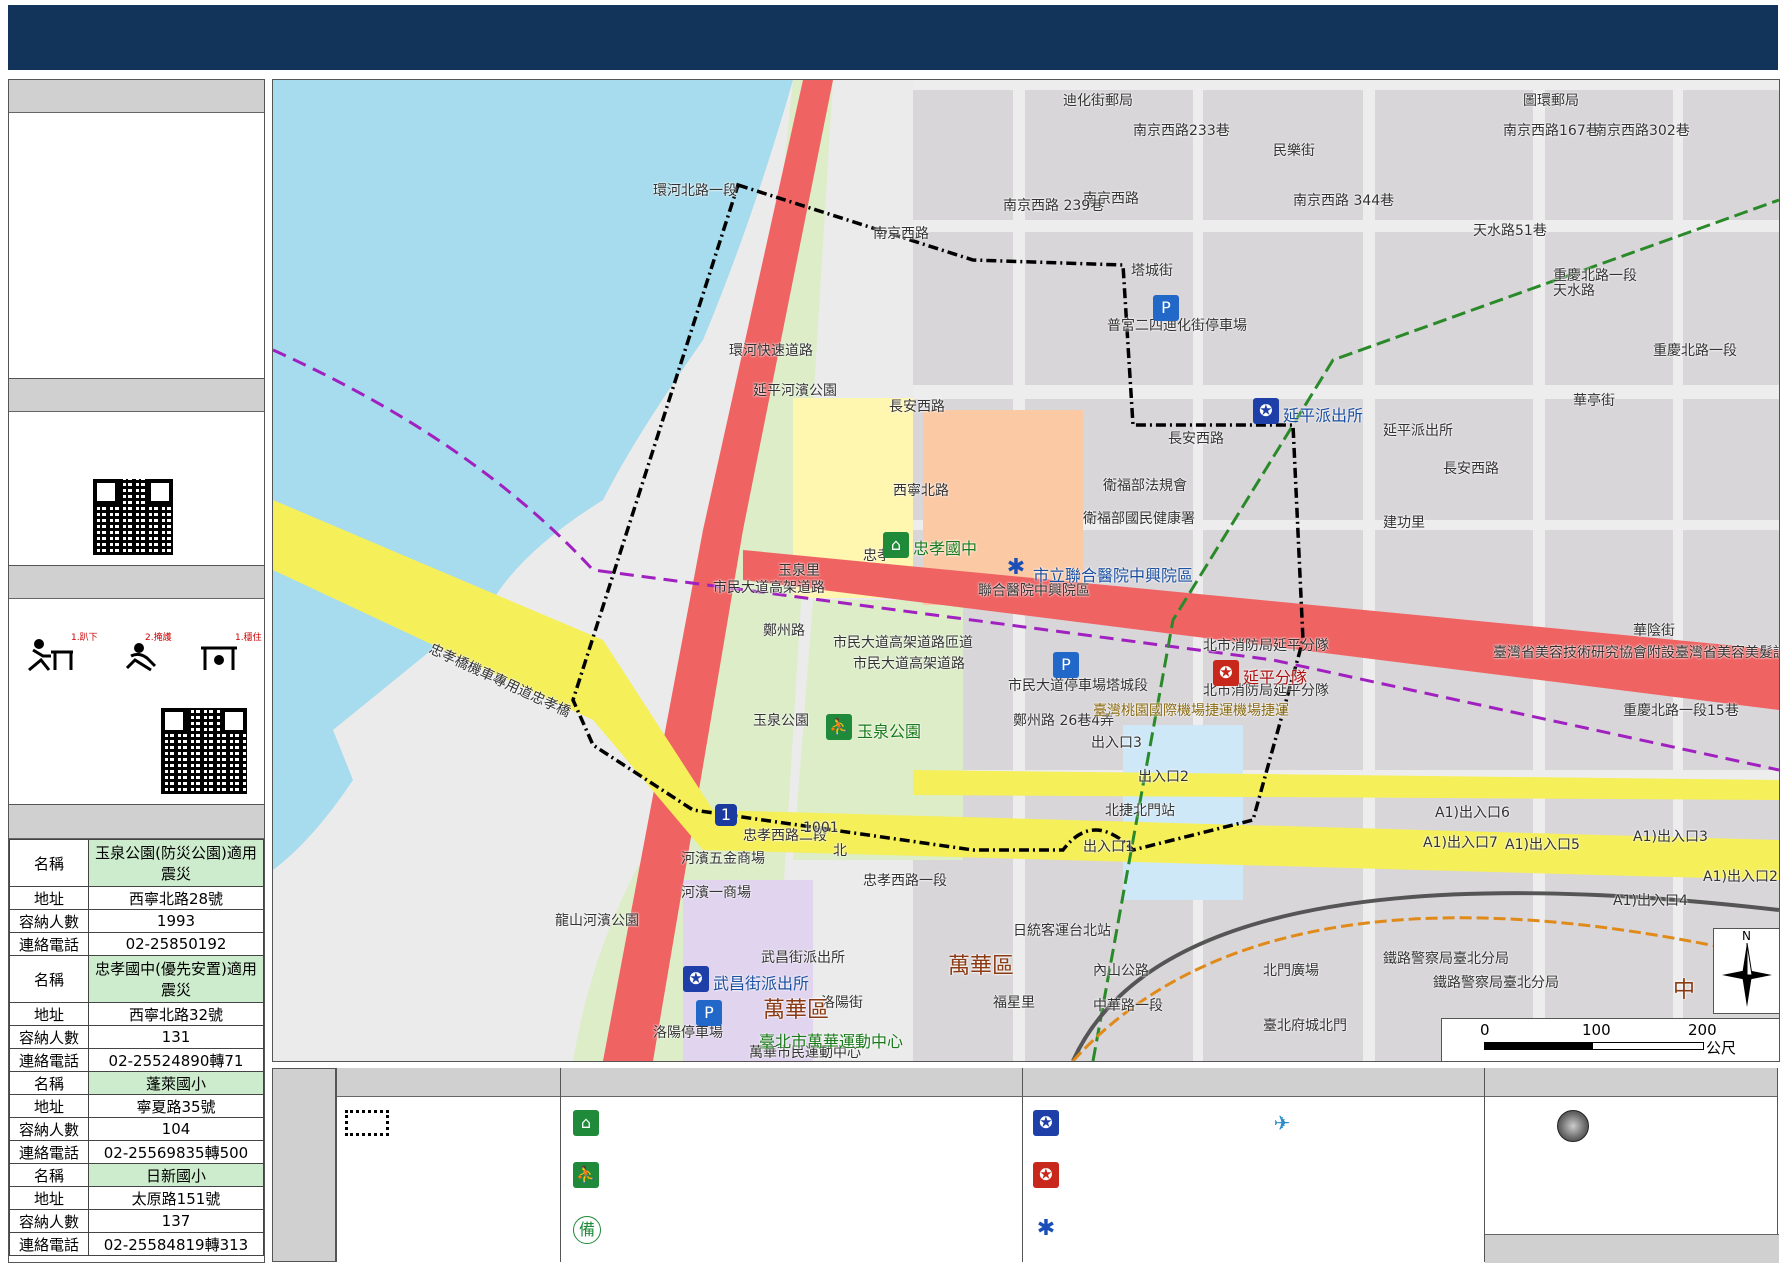 This screenshot has height=1263, width=1786. Describe the element at coordinates (723, 859) in the screenshot. I see `map-label: 河濱五金商場` at that location.